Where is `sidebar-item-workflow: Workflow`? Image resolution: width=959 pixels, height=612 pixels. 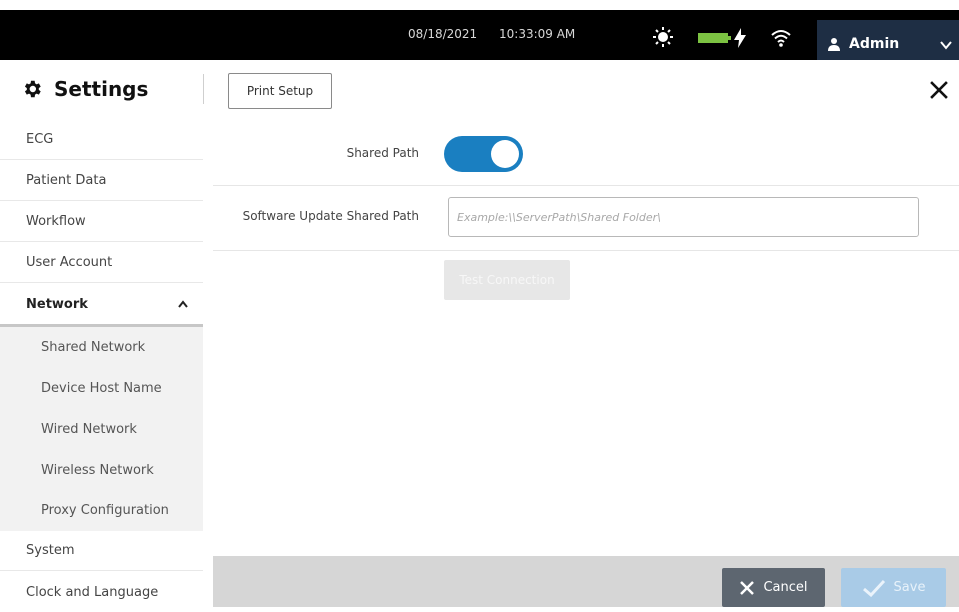 sidebar-item-workflow: Workflow is located at coordinates (101, 222).